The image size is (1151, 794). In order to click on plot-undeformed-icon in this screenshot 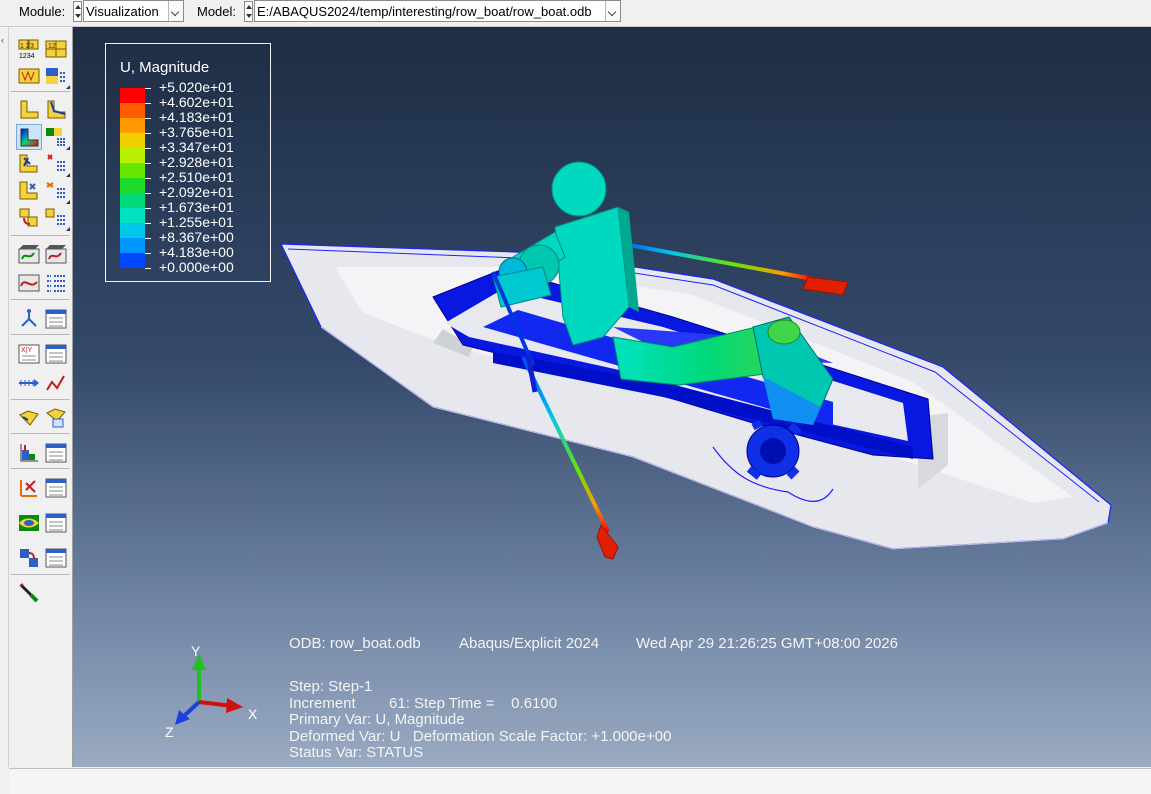, I will do `click(29, 110)`.